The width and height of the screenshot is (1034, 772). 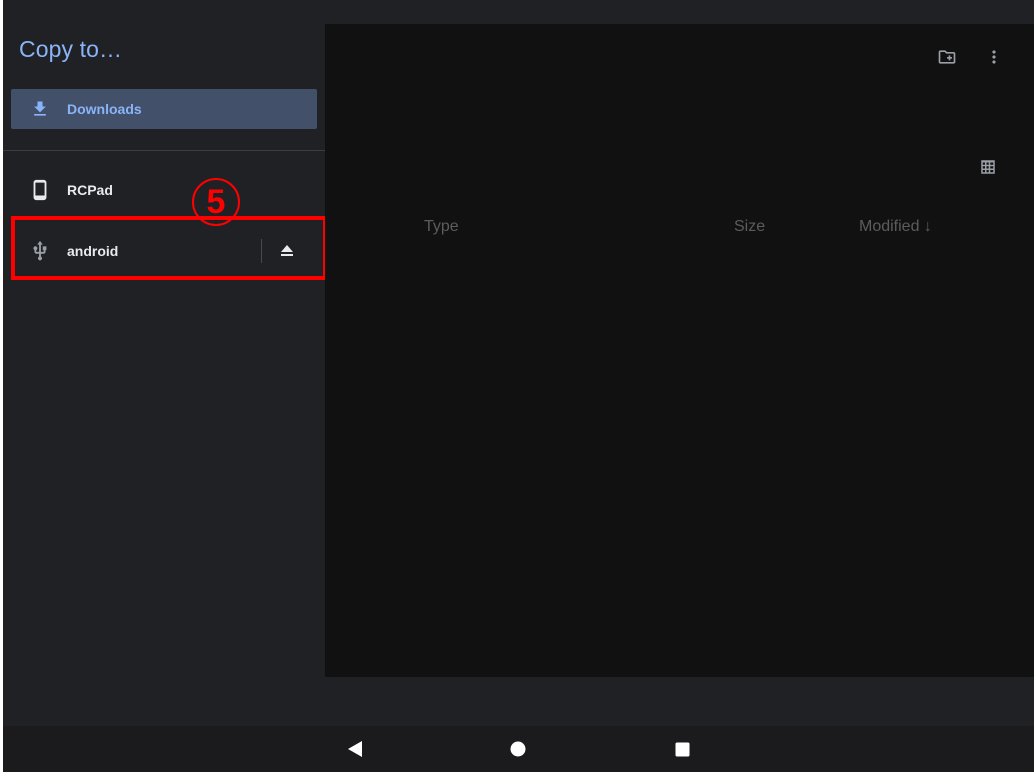 I want to click on navigation-bar, so click(x=518, y=749).